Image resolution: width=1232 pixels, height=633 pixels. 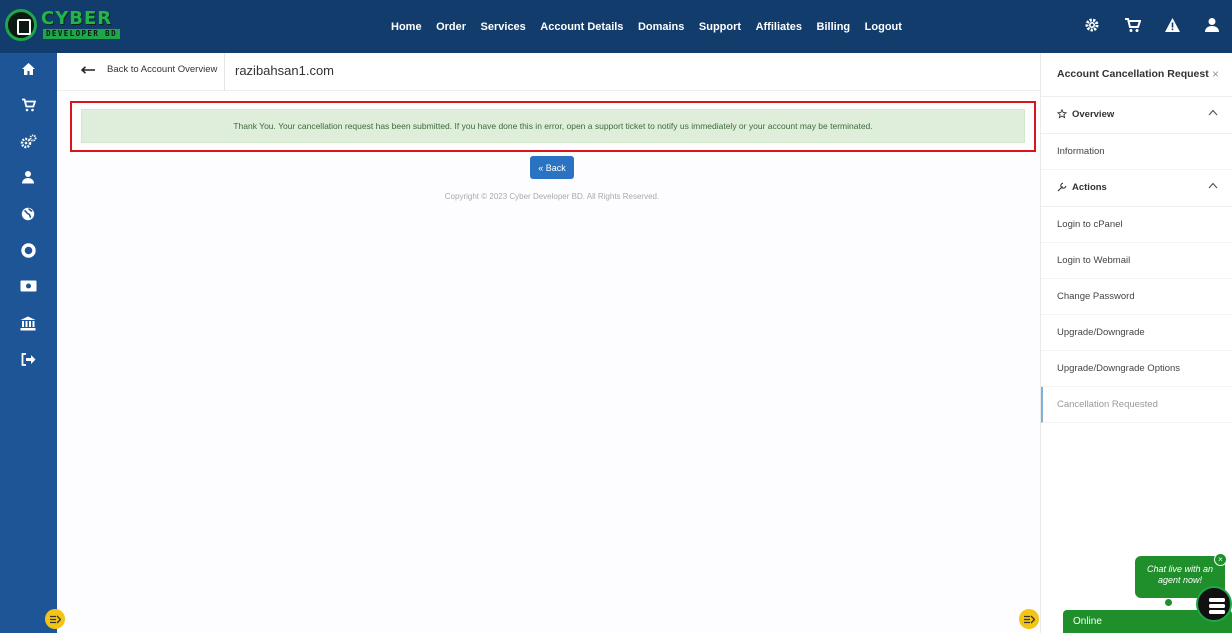 I want to click on logo-tagline: DEVELOPER BD, so click(x=81, y=34).